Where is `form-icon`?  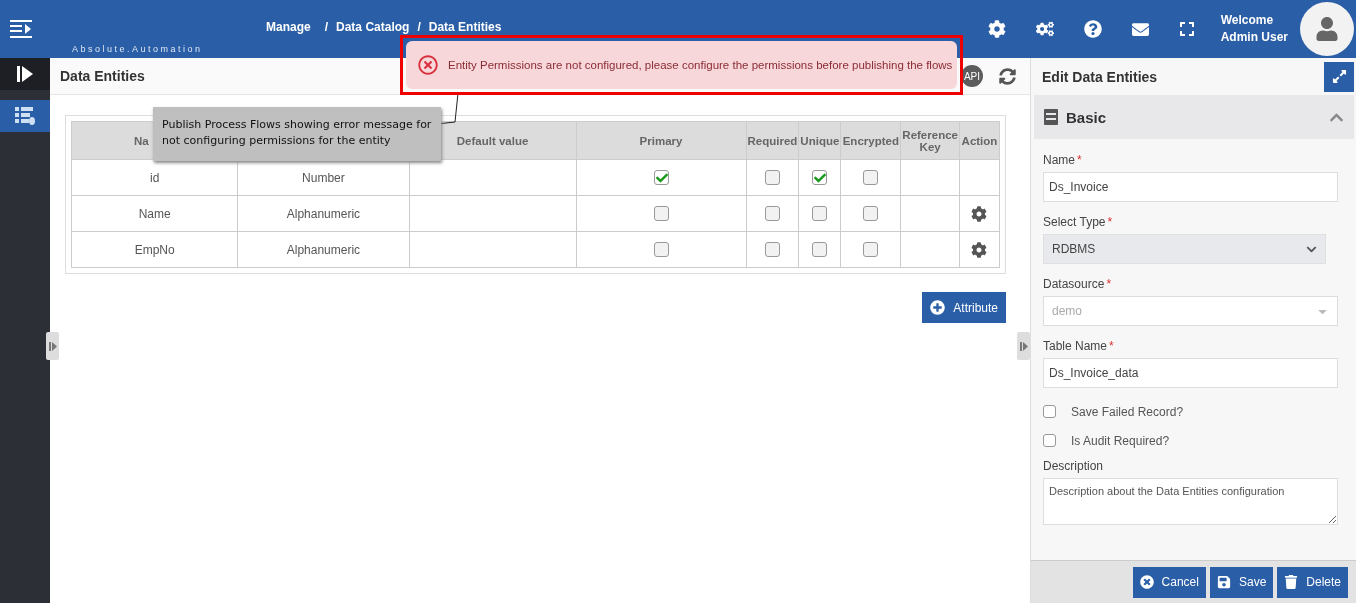
form-icon is located at coordinates (1051, 117).